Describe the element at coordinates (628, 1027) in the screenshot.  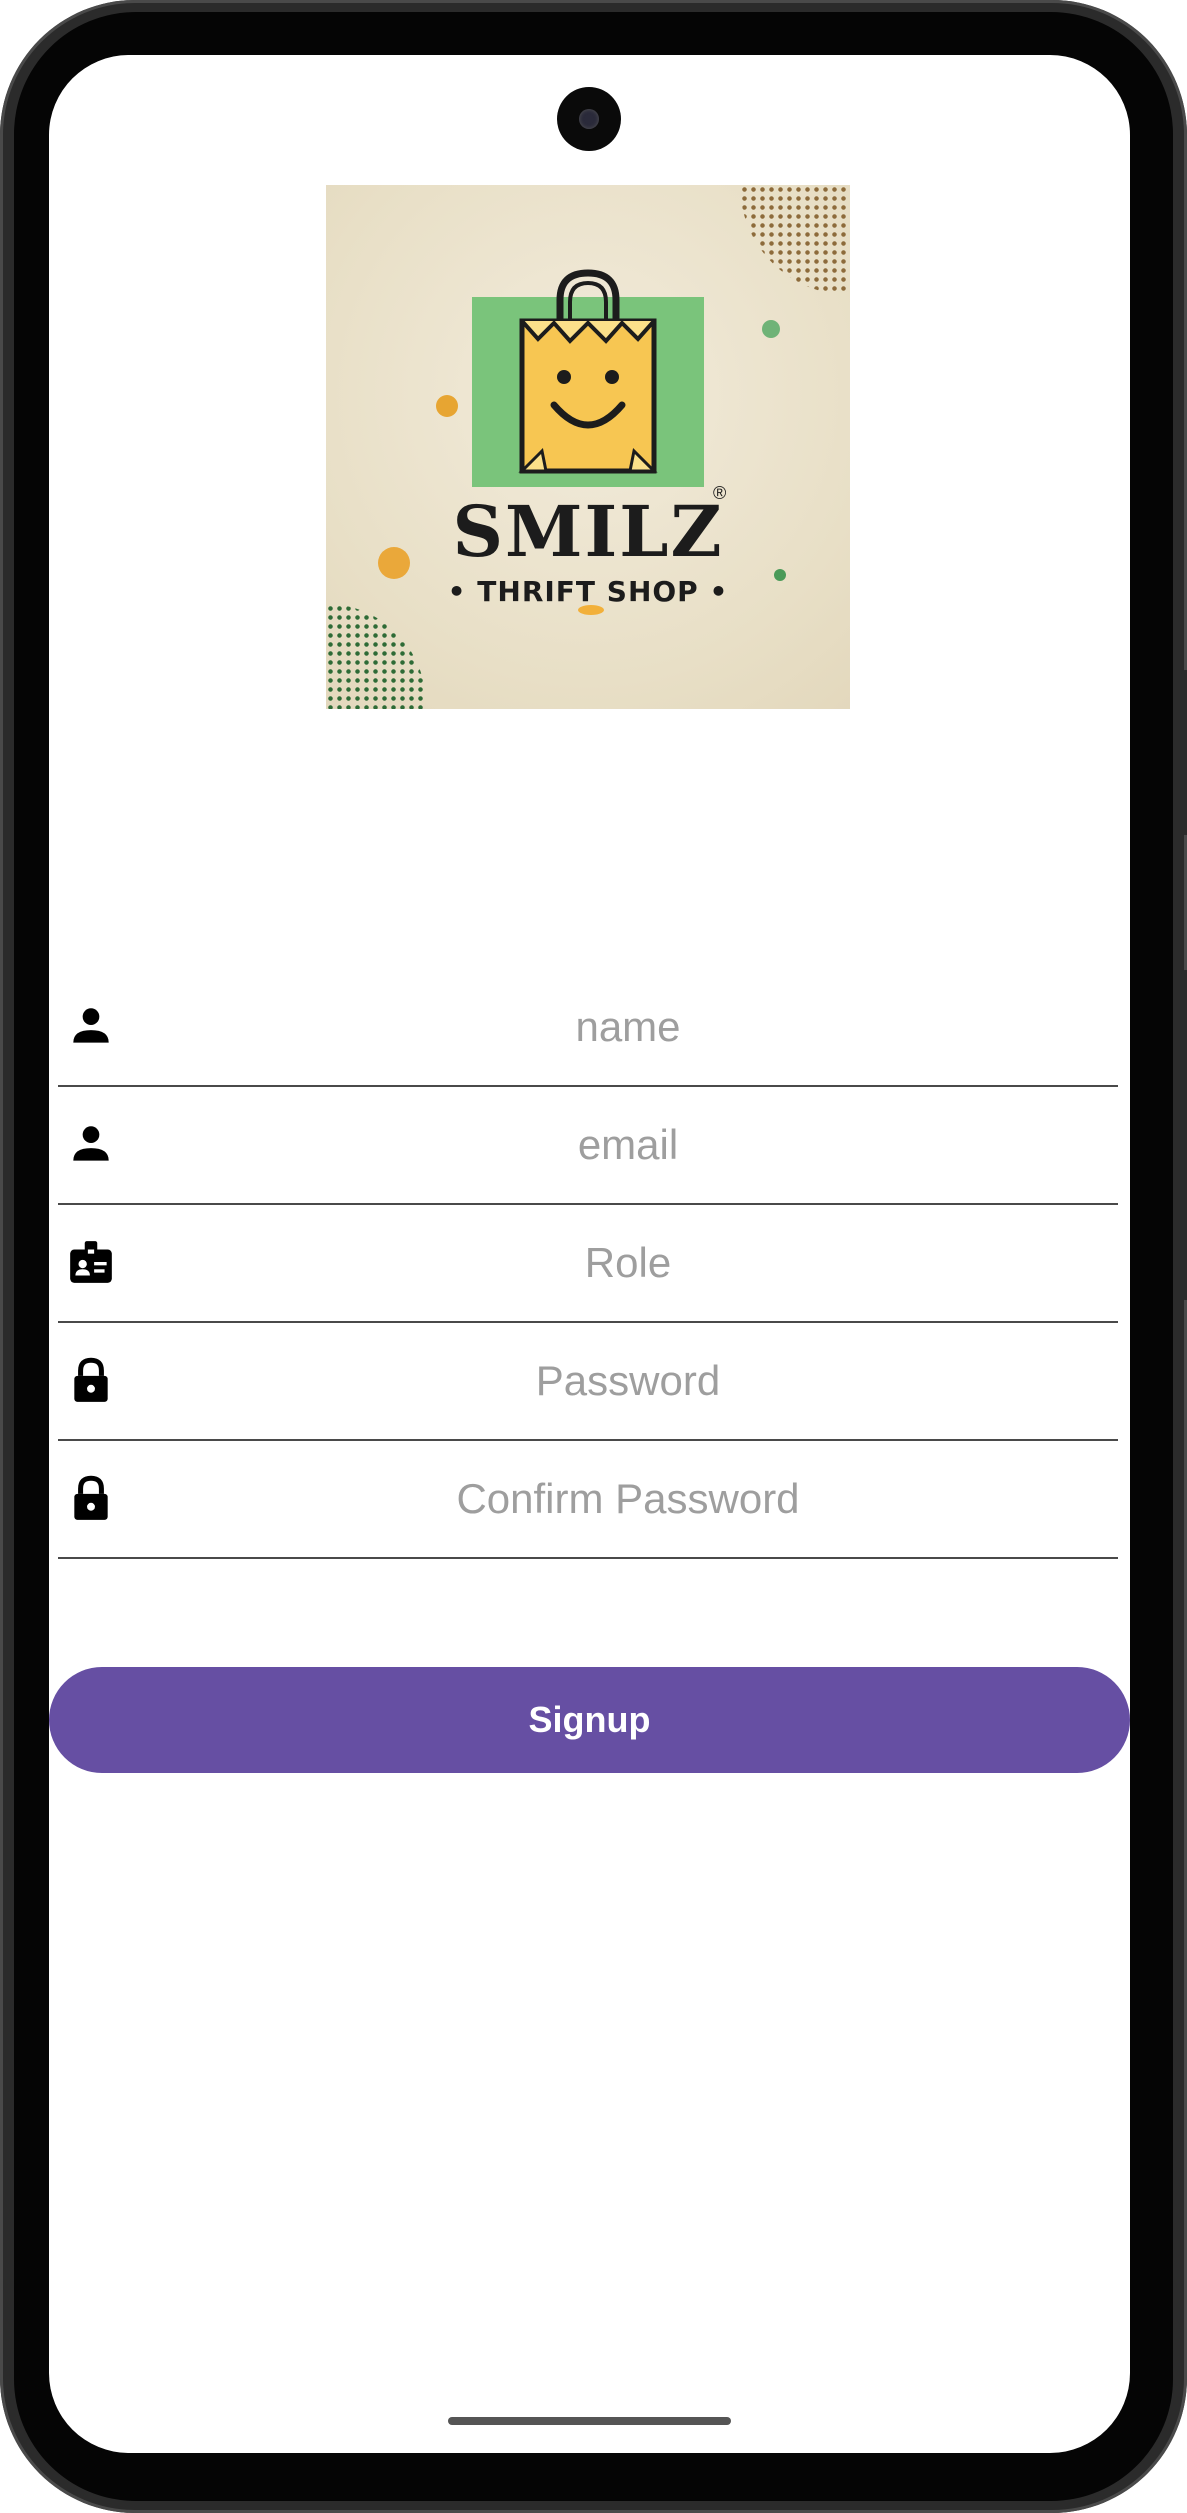
I see `name-input` at that location.